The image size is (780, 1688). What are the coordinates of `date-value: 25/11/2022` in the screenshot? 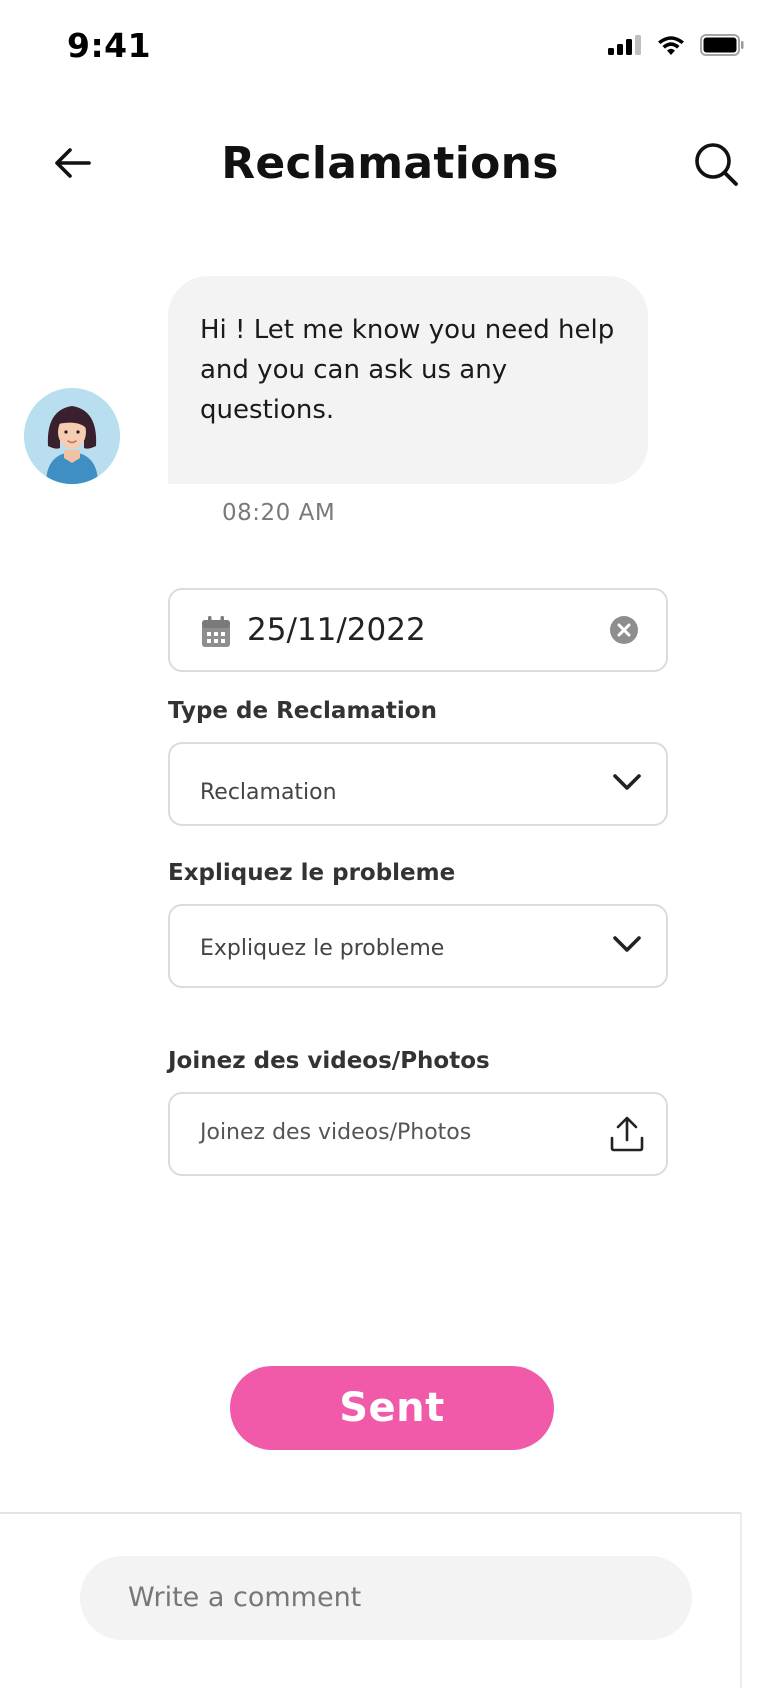 It's located at (336, 630).